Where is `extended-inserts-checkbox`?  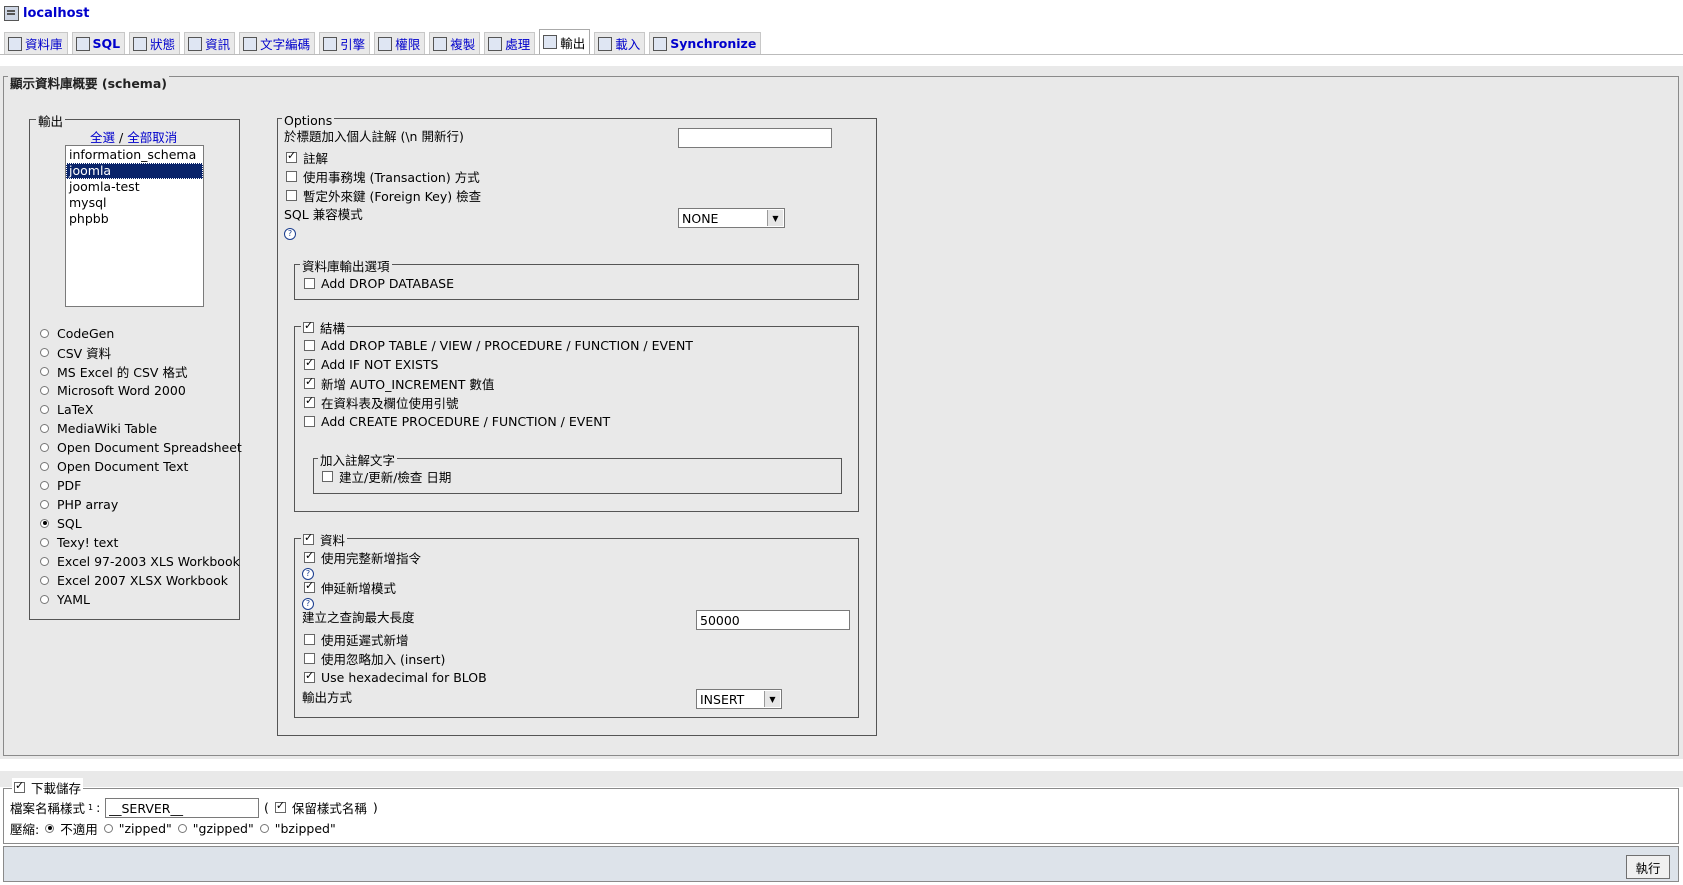
extended-inserts-checkbox is located at coordinates (309, 586).